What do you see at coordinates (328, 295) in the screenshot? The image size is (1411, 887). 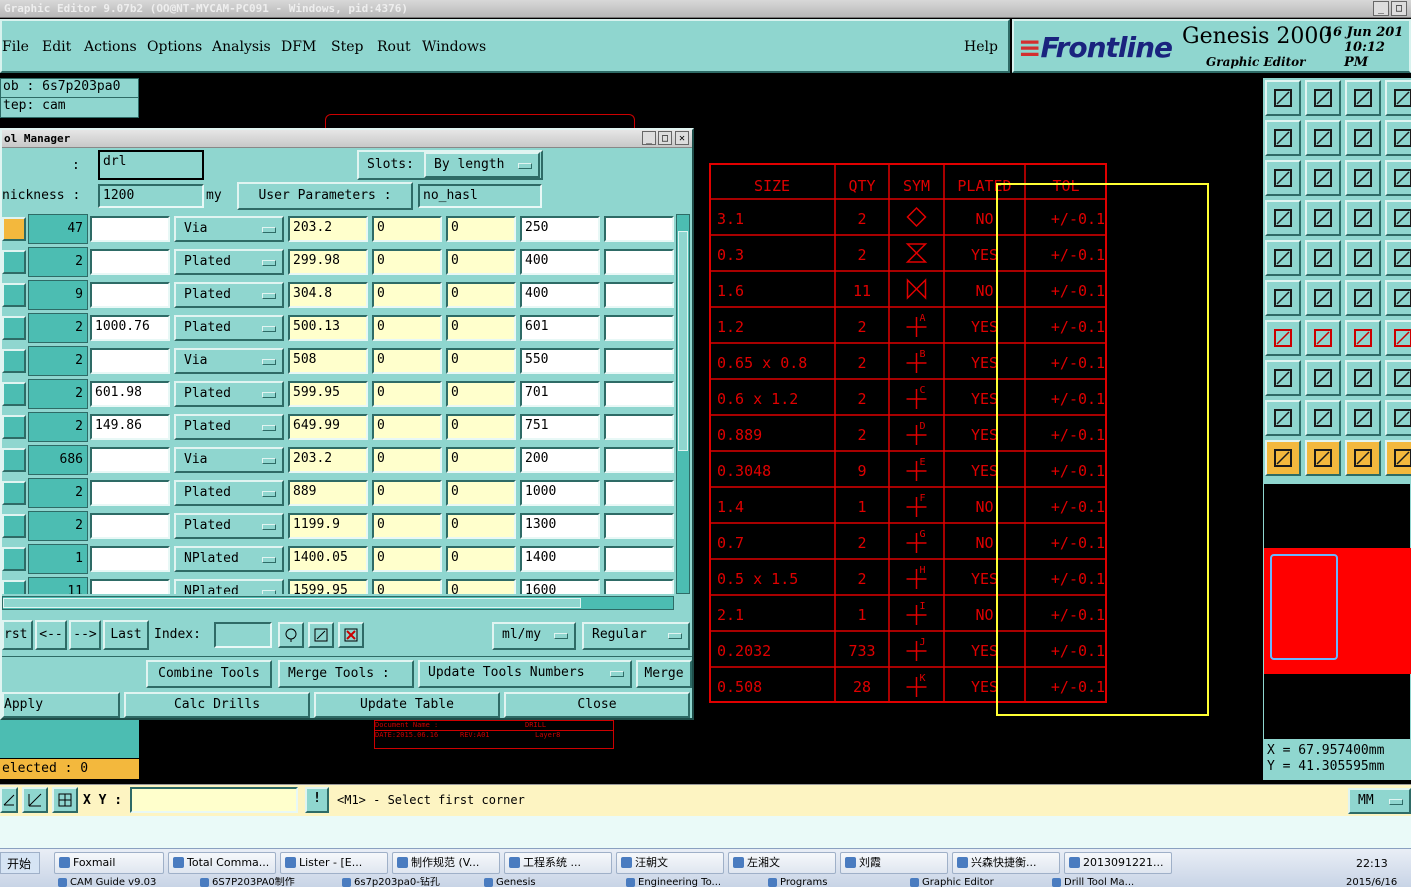 I see `tool-size-field: 304.8` at bounding box center [328, 295].